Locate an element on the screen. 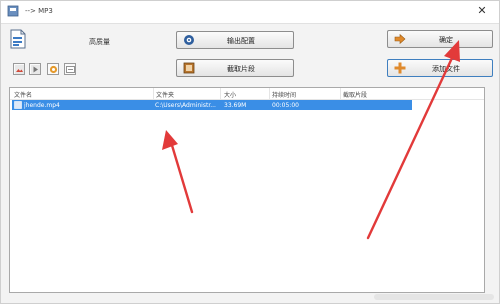 The width and height of the screenshot is (500, 304). record-icon is located at coordinates (53, 69).